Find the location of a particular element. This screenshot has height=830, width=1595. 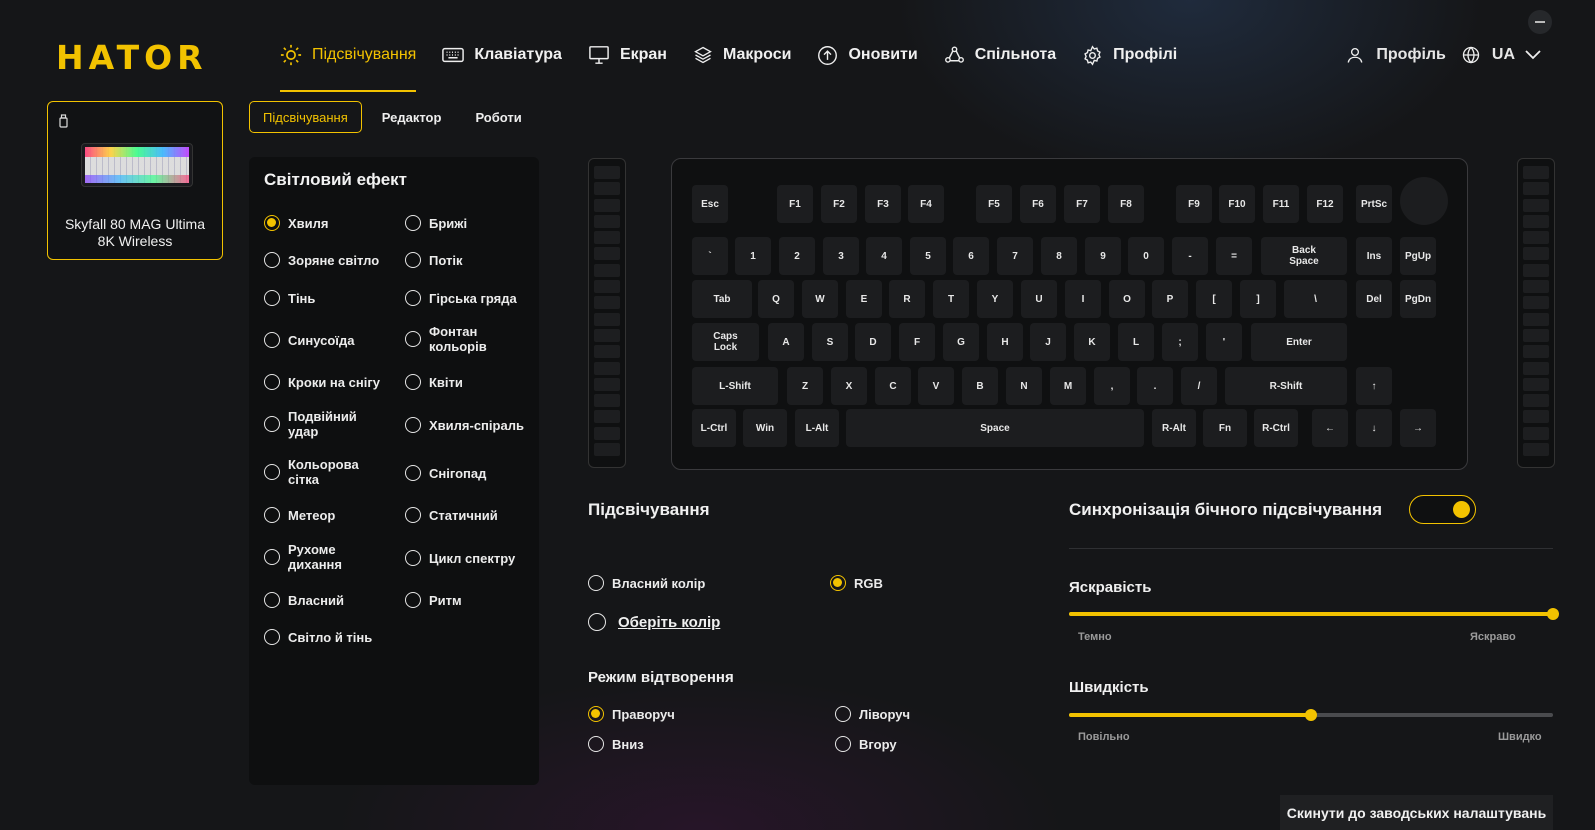

effect-option: Зоряне світло is located at coordinates (321, 260).